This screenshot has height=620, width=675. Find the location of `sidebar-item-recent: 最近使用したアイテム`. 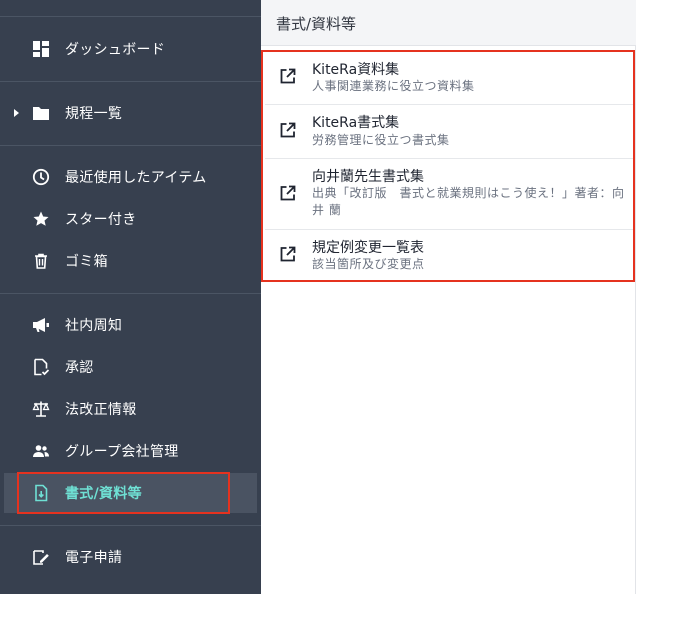

sidebar-item-recent: 最近使用したアイテム is located at coordinates (130, 177).